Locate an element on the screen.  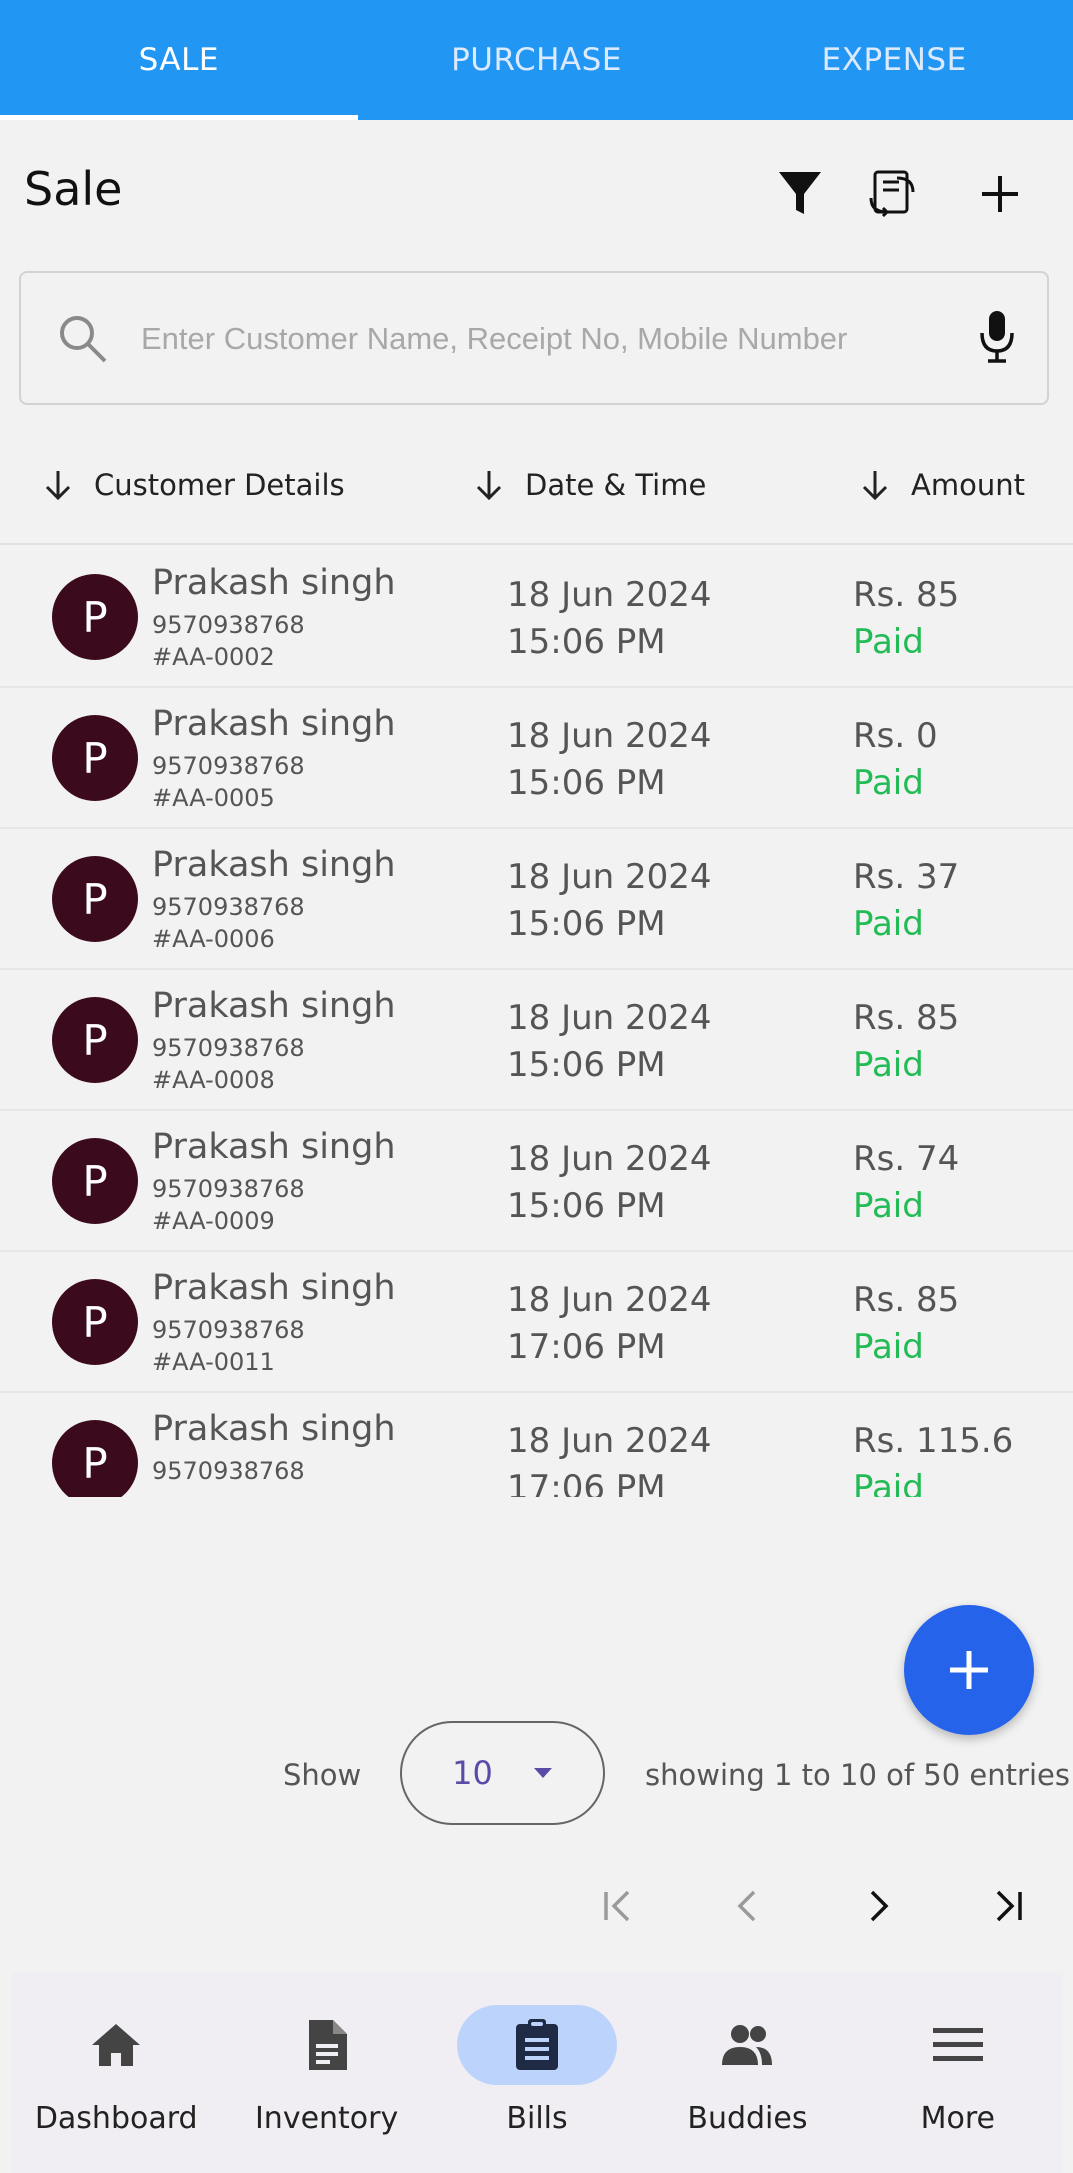
nav-label: Dashboard is located at coordinates (116, 2118).